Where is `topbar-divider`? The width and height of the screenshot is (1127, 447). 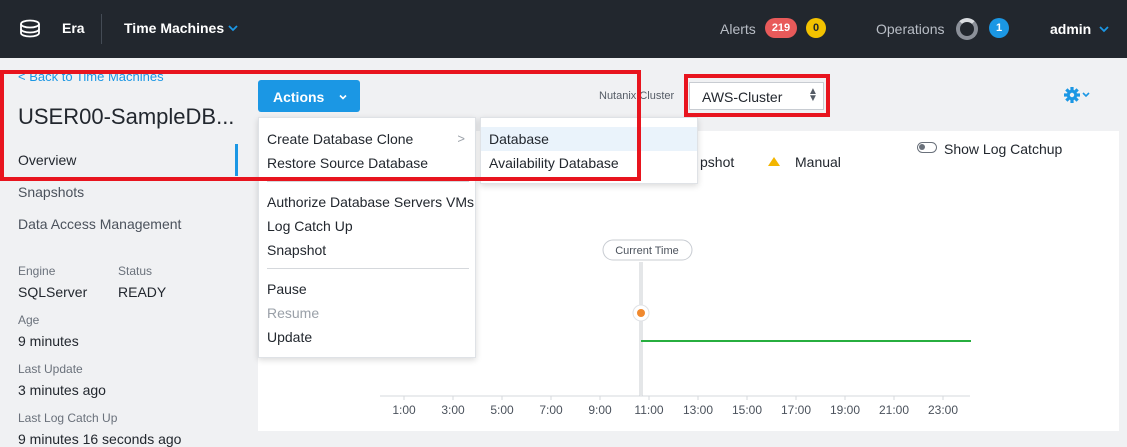
topbar-divider is located at coordinates (101, 29).